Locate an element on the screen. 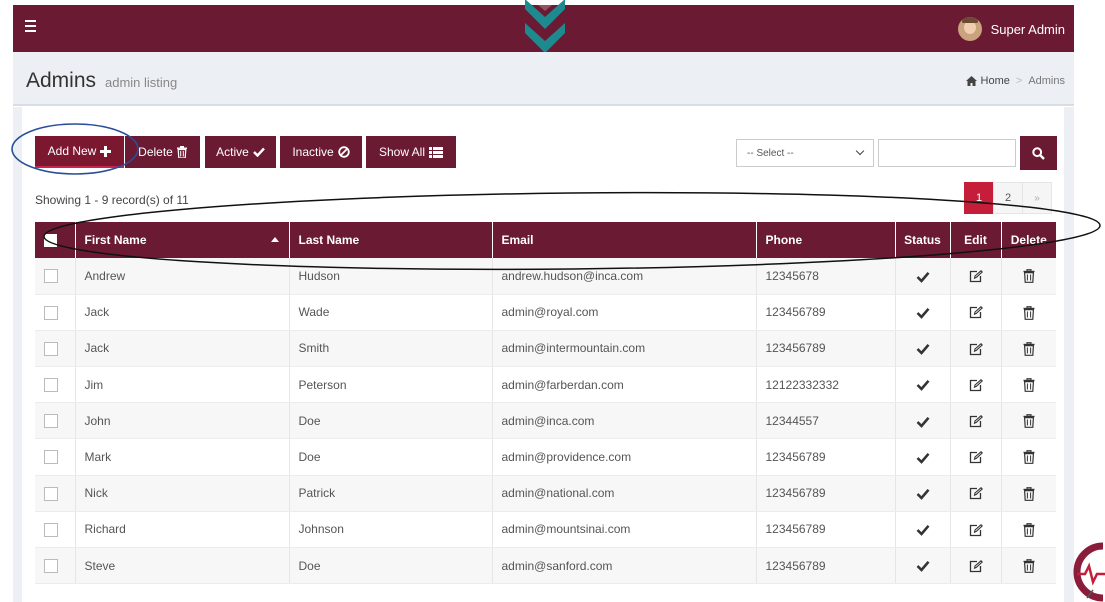  first-name-cell: Andrew is located at coordinates (182, 276).